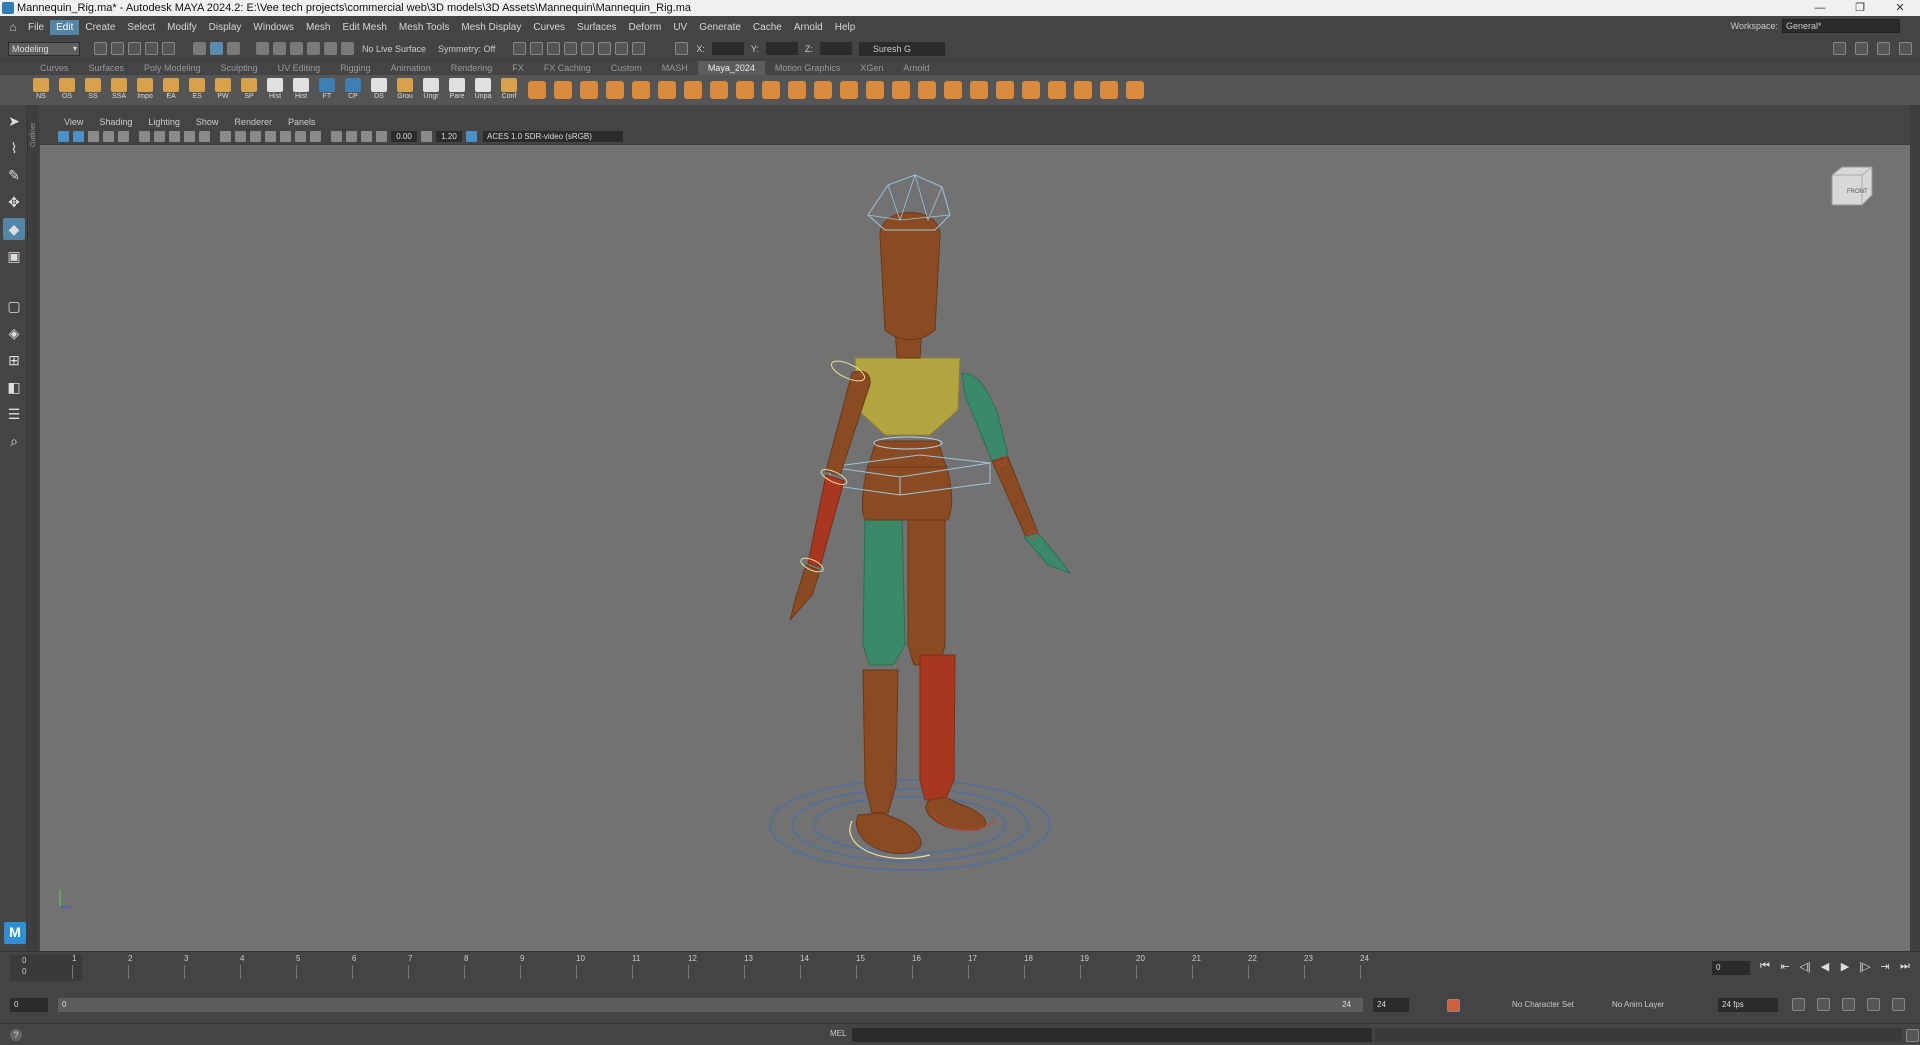  What do you see at coordinates (537, 90) in the screenshot?
I see `cube-icon` at bounding box center [537, 90].